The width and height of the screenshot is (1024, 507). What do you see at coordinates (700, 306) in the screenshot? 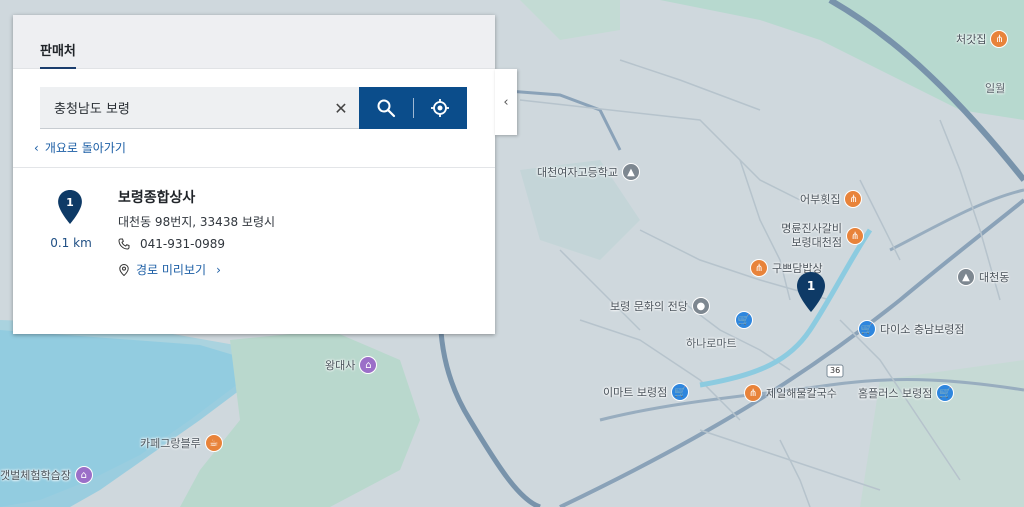
I see `venue-icon: ●` at bounding box center [700, 306].